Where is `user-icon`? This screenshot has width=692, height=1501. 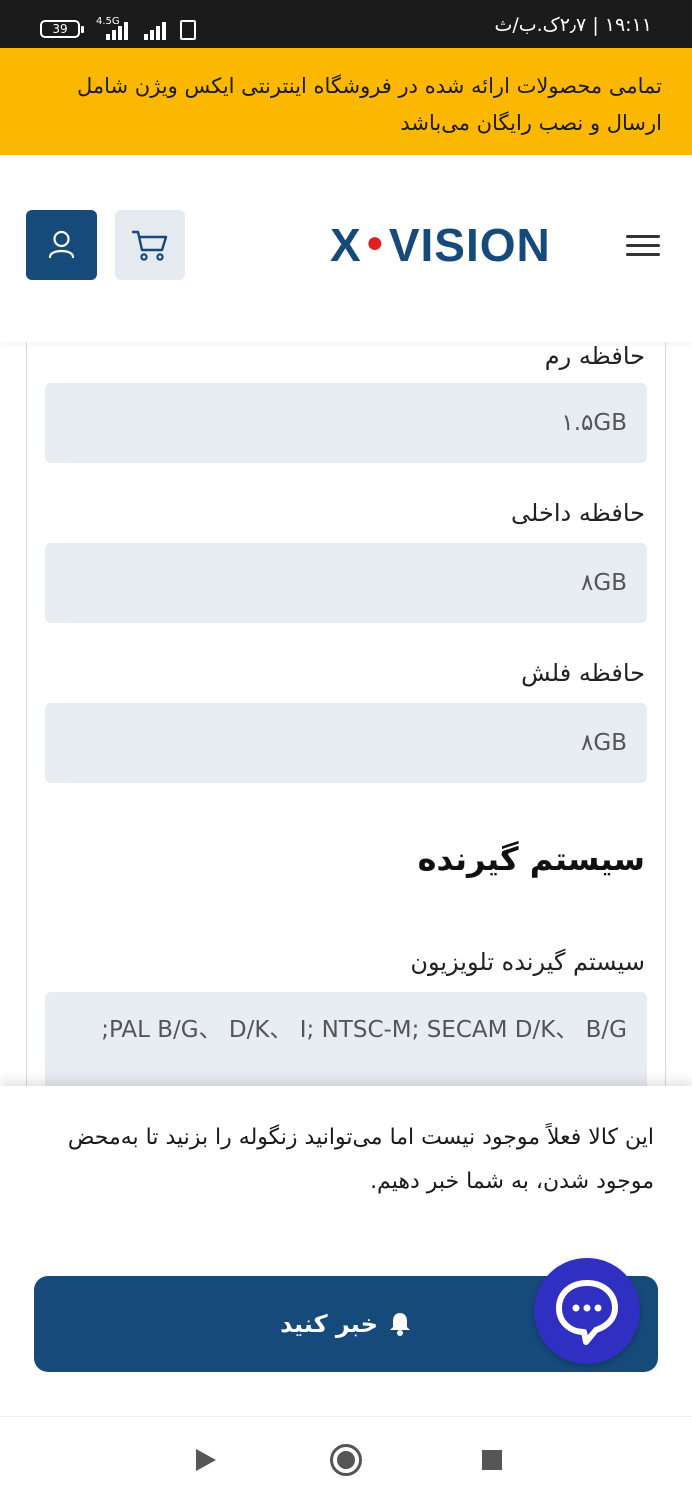 user-icon is located at coordinates (61, 244).